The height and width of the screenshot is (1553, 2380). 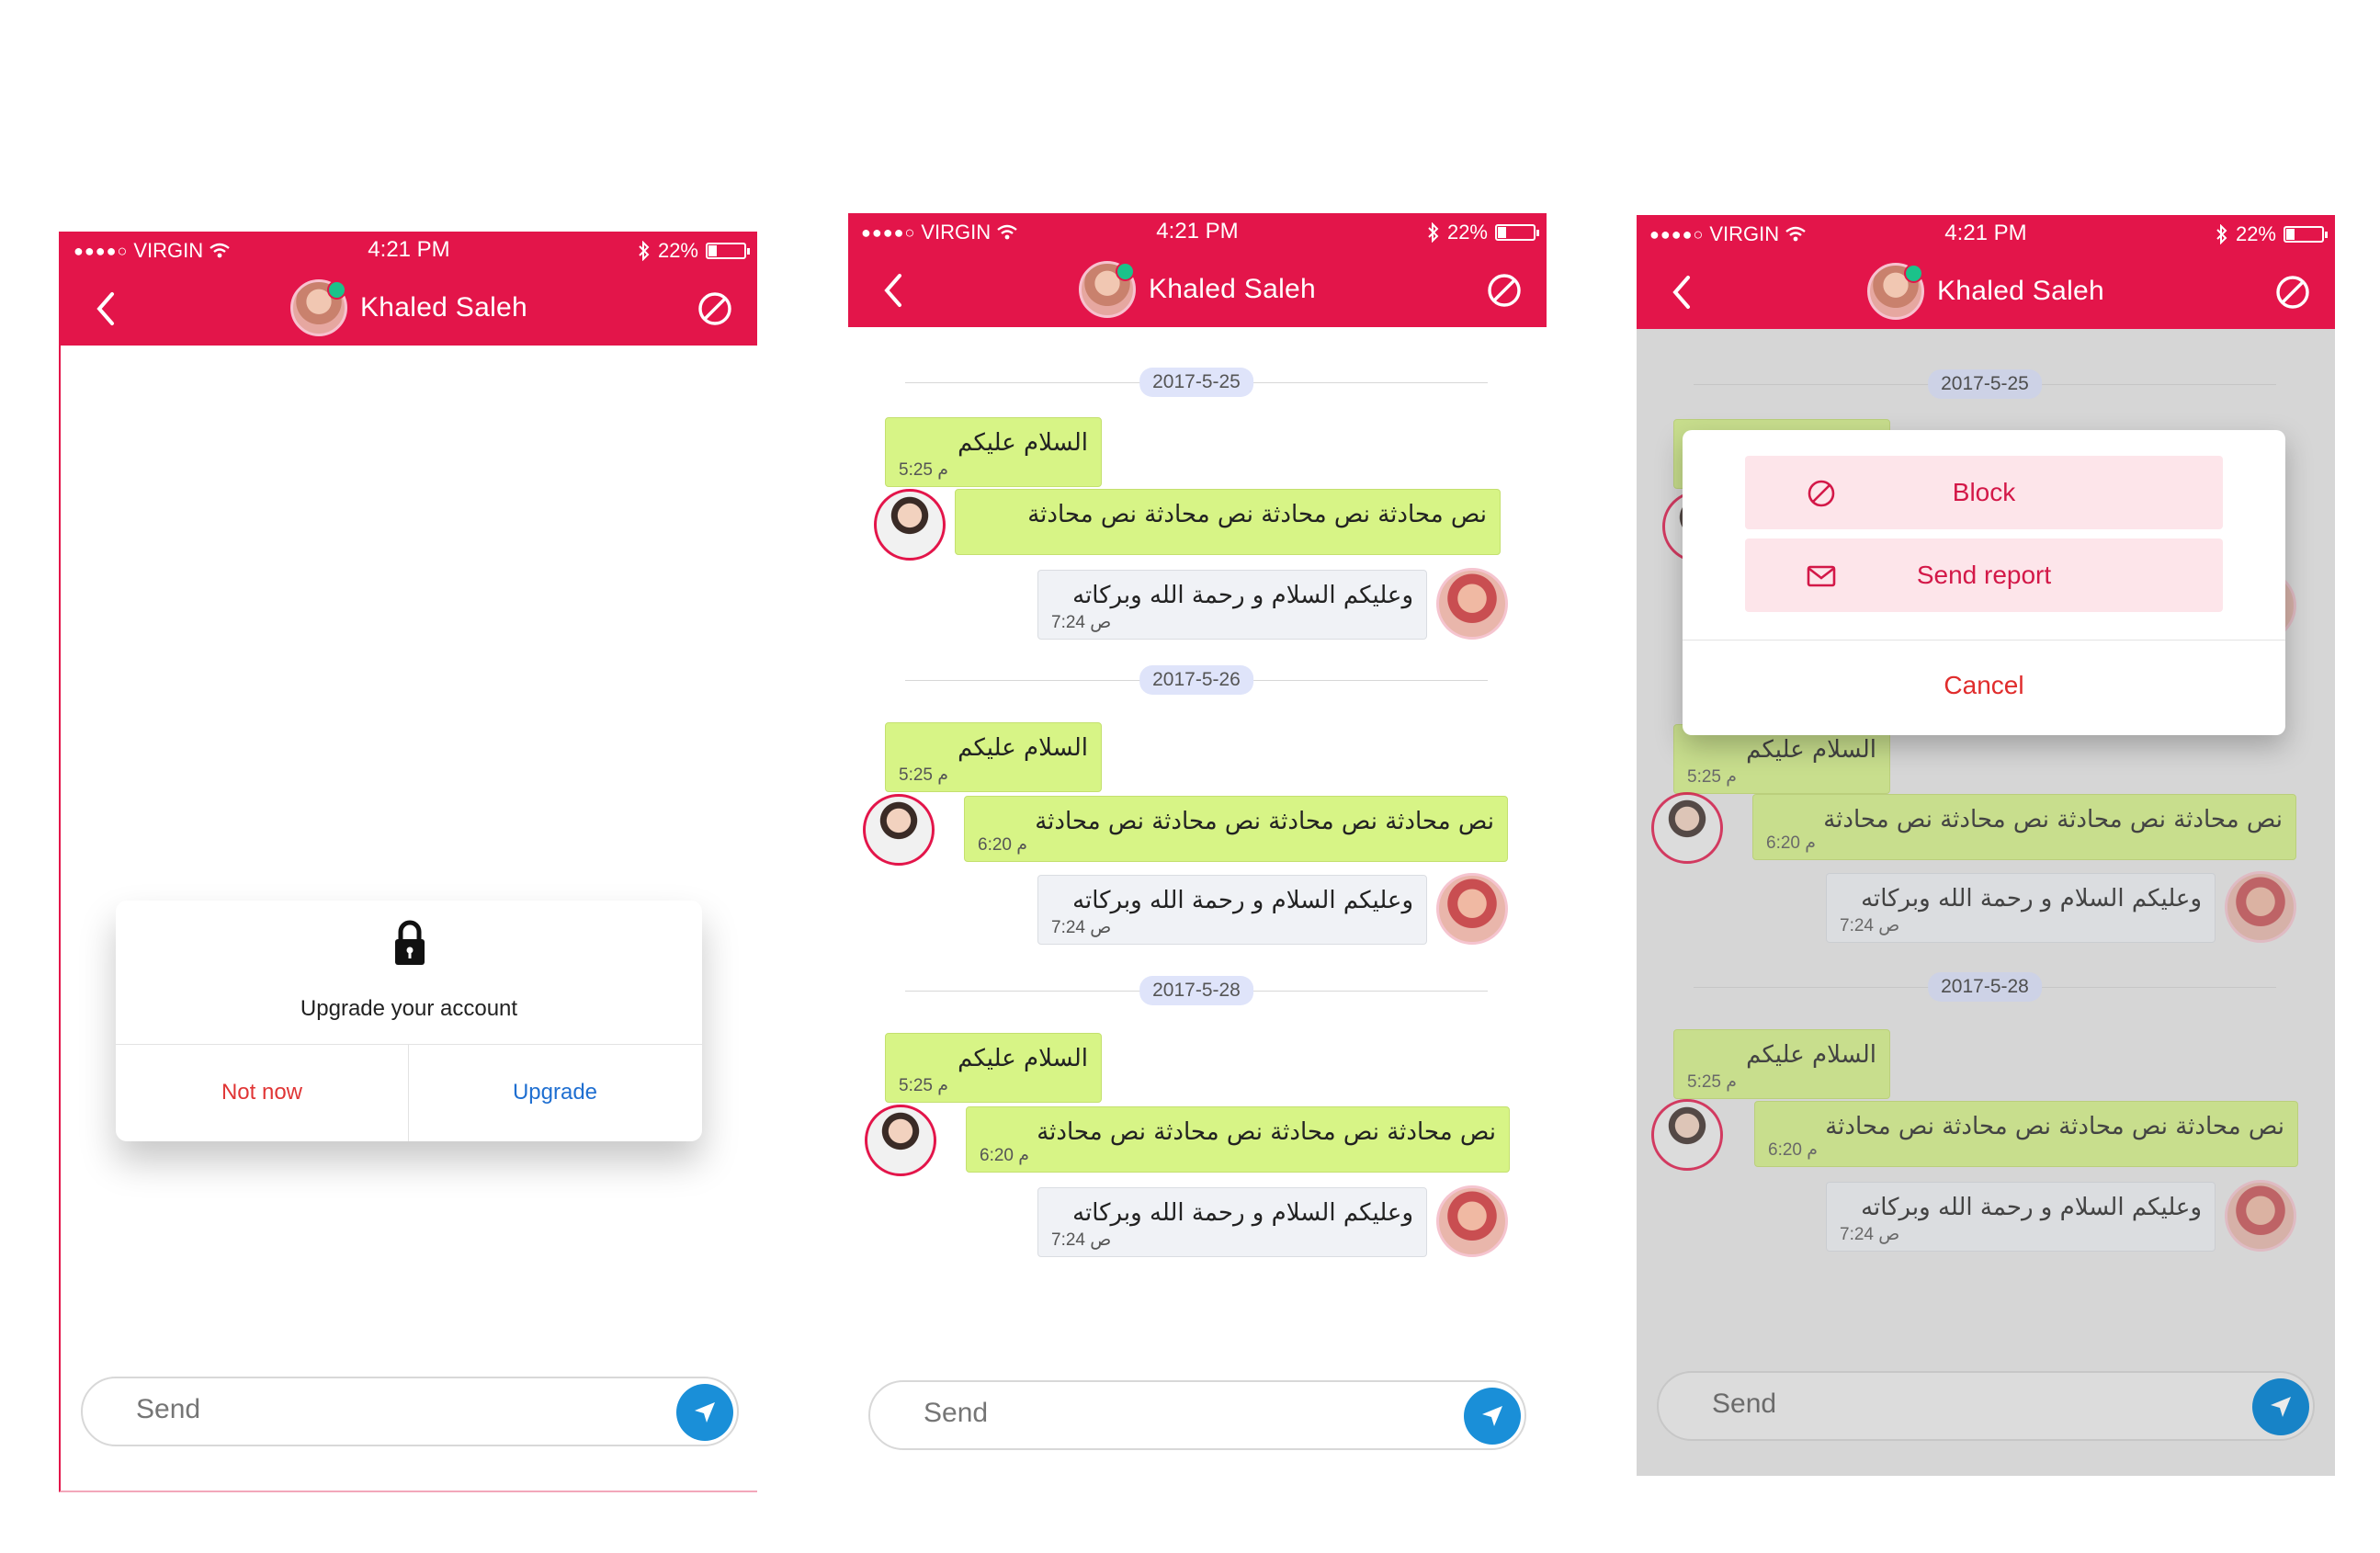 I want to click on send-report-label: Send report, so click(x=1984, y=575).